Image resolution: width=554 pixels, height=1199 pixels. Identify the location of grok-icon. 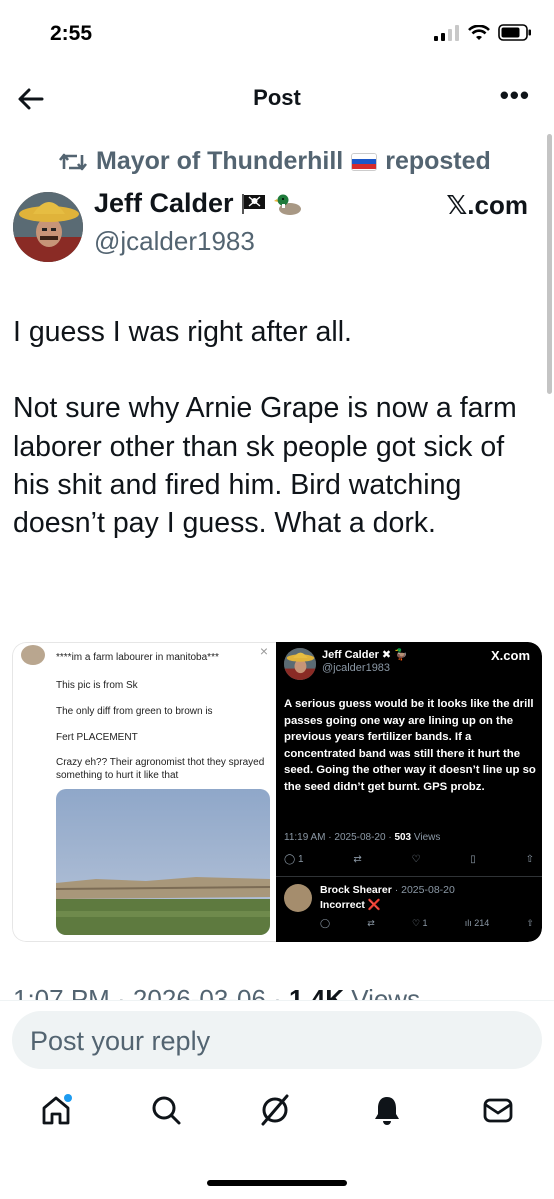
(275, 1110).